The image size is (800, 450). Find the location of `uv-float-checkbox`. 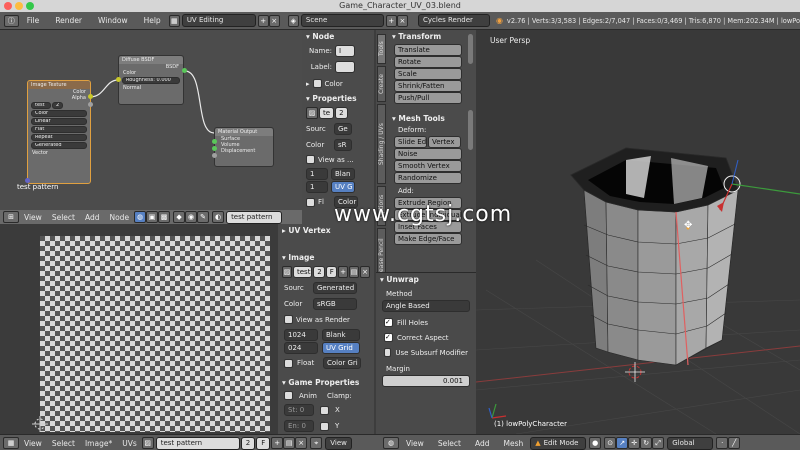

uv-float-checkbox is located at coordinates (288, 363).